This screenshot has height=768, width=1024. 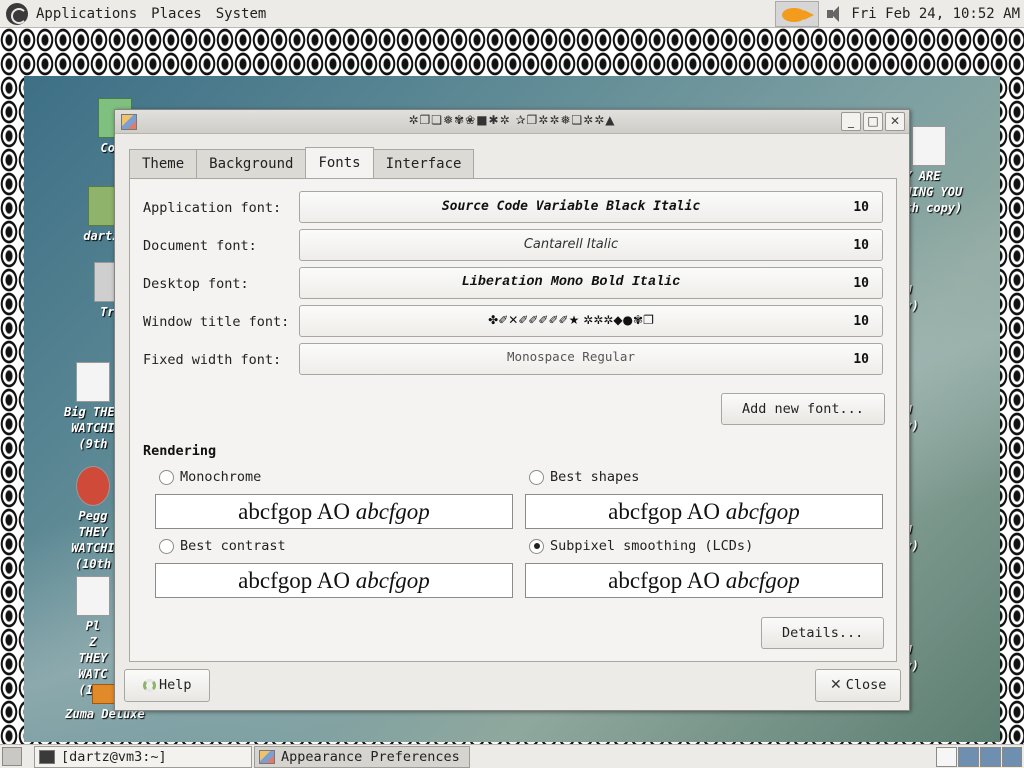 I want to click on taskbar-item-appearance: Appearance Preferences, so click(x=362, y=757).